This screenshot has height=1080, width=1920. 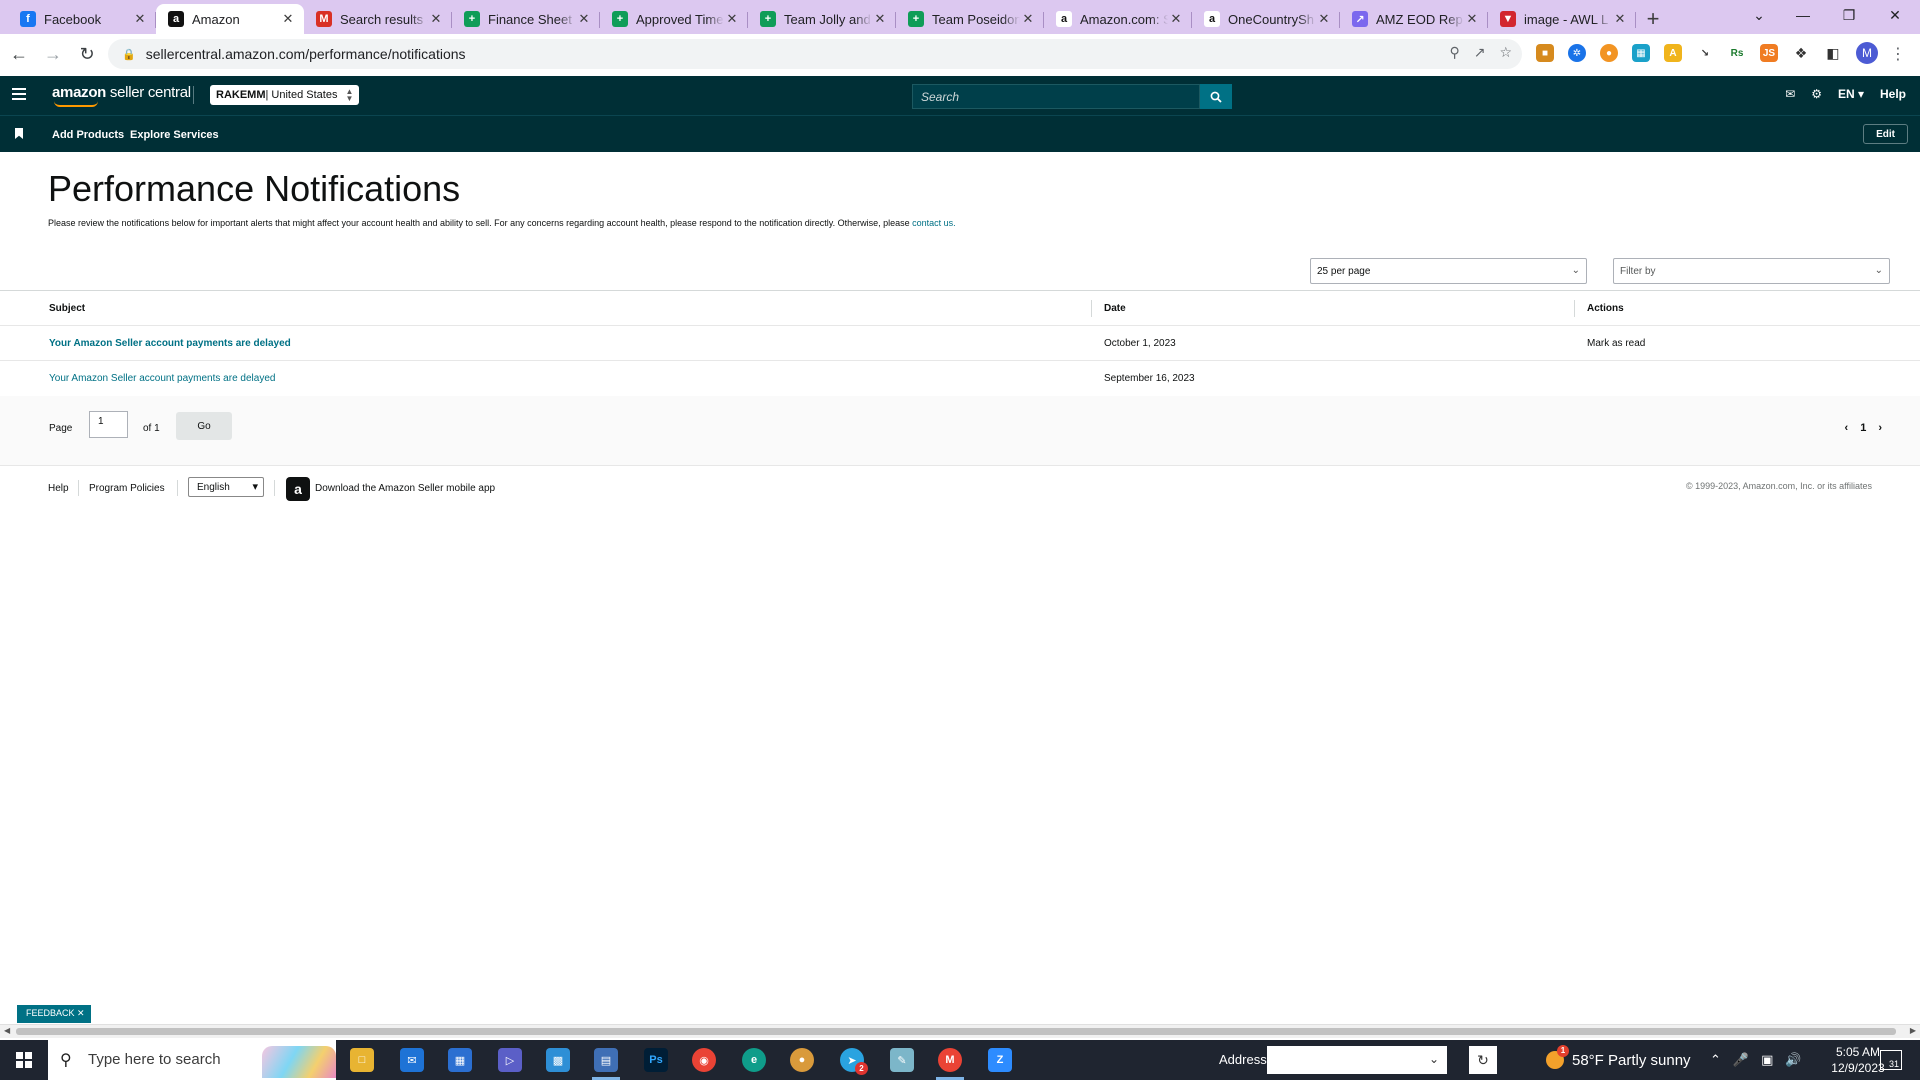 I want to click on windows-start-icon, so click(x=24, y=1060).